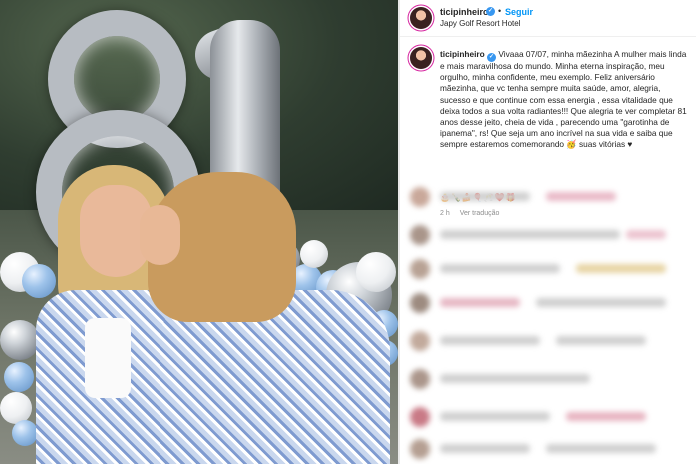 Image resolution: width=696 pixels, height=464 pixels. What do you see at coordinates (464, 12) in the screenshot?
I see `post-username: ticipinheiro` at bounding box center [464, 12].